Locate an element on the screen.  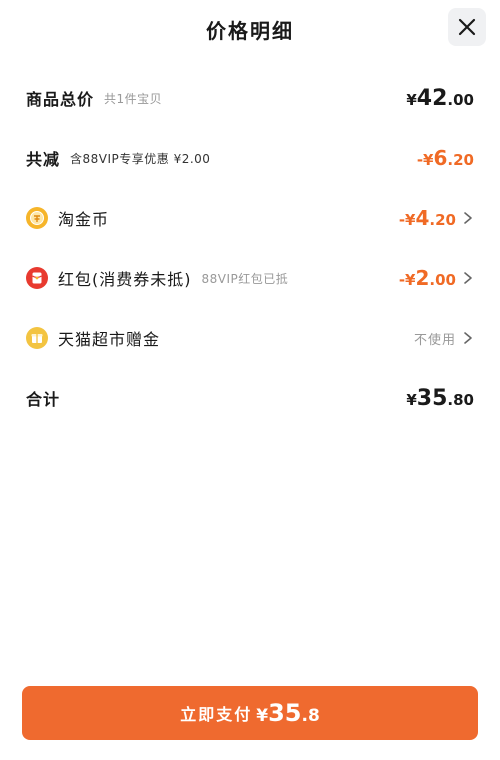
taojinbi-label: 淘金币 is located at coordinates (84, 219).